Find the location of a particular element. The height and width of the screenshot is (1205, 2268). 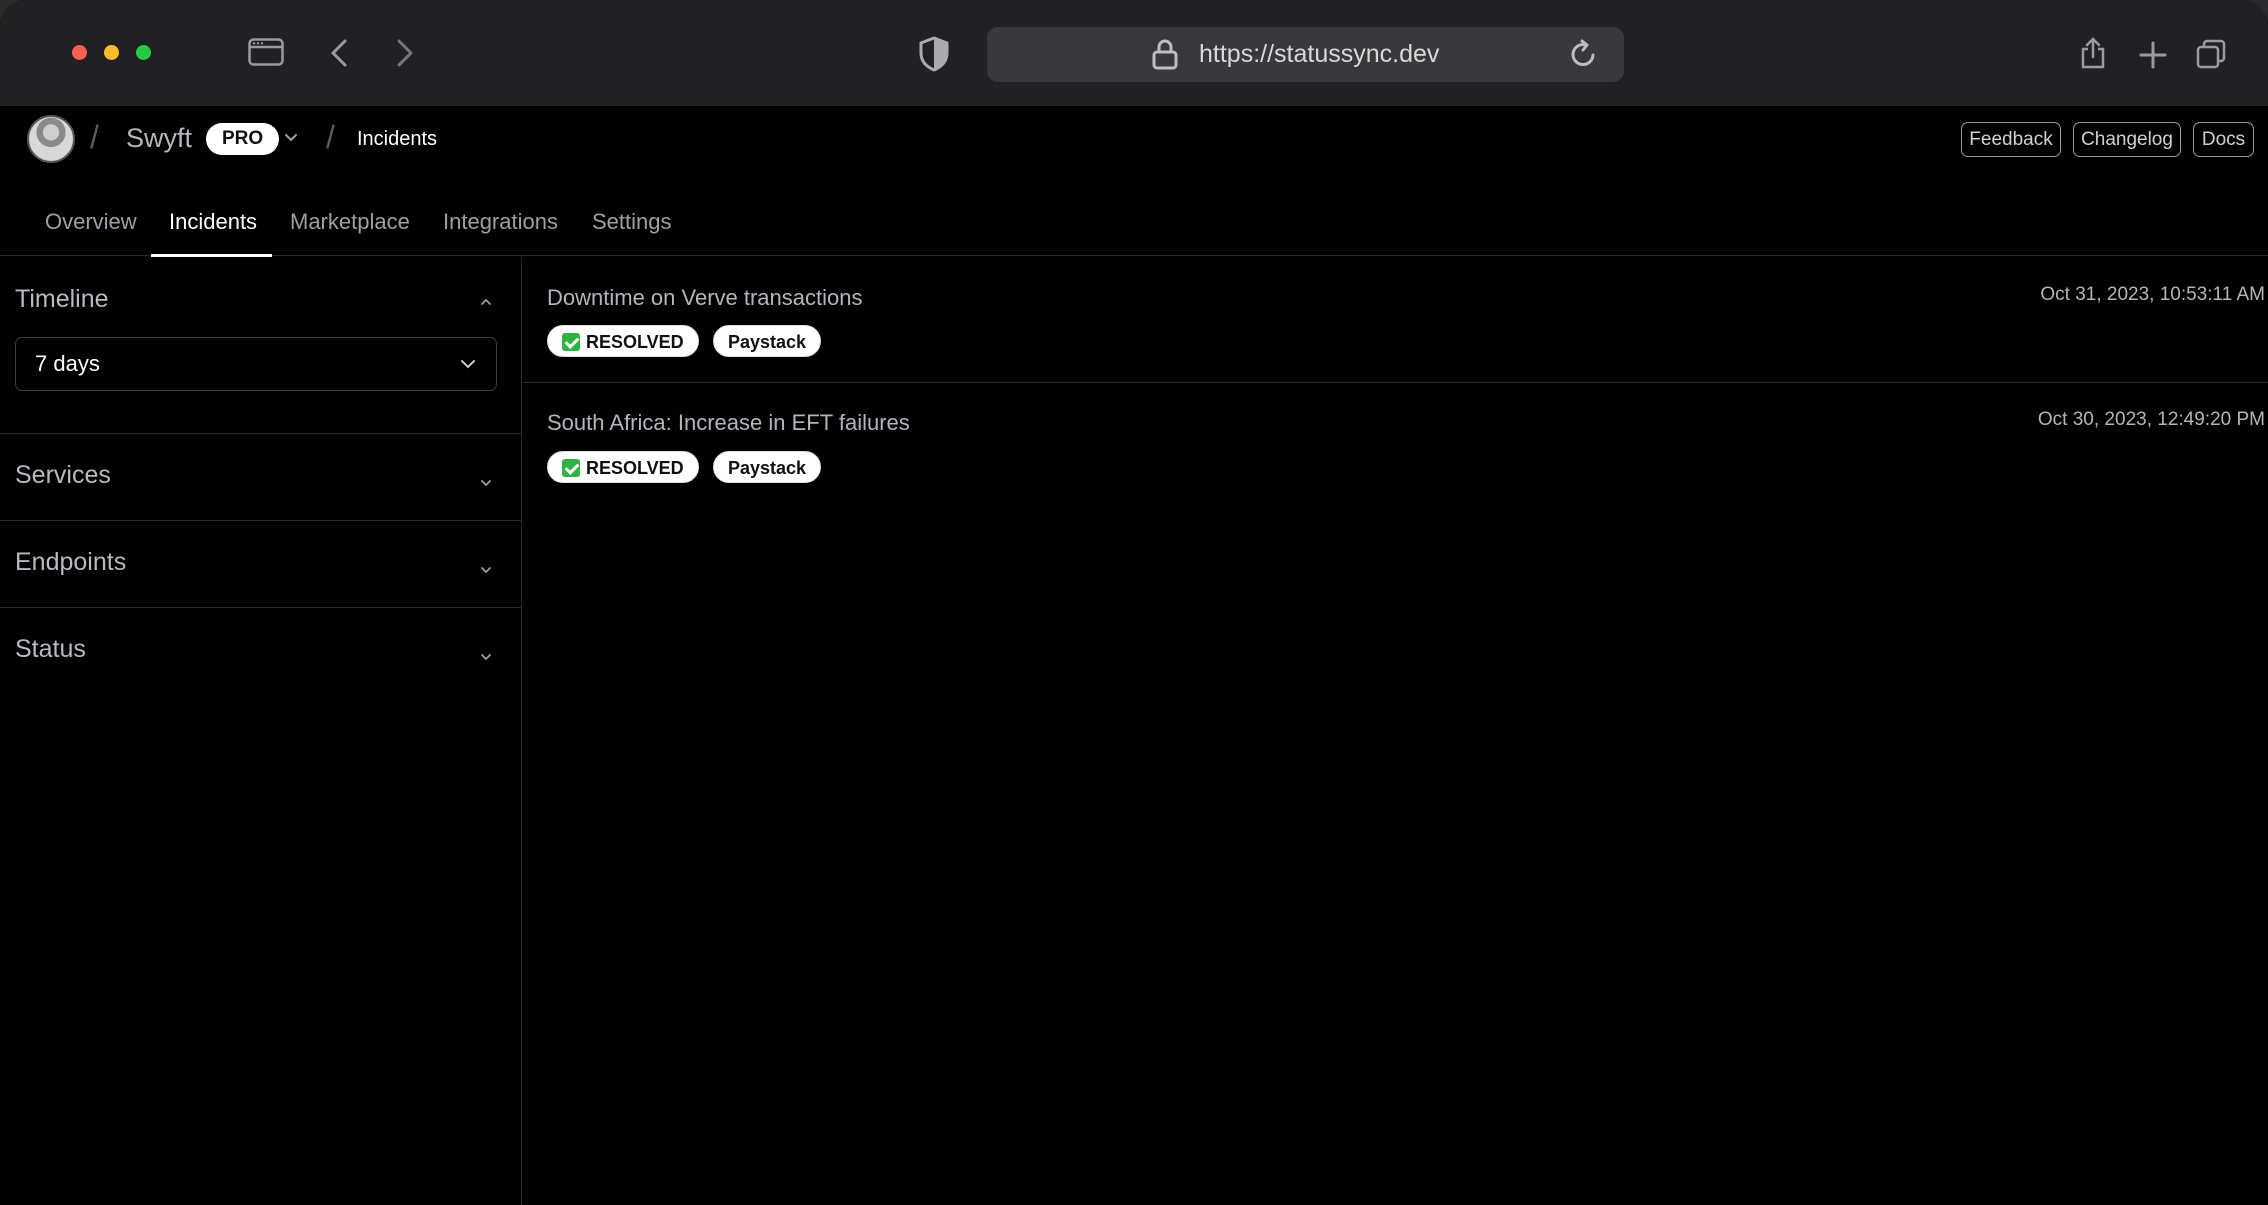

plan-badge: PRO is located at coordinates (243, 139).